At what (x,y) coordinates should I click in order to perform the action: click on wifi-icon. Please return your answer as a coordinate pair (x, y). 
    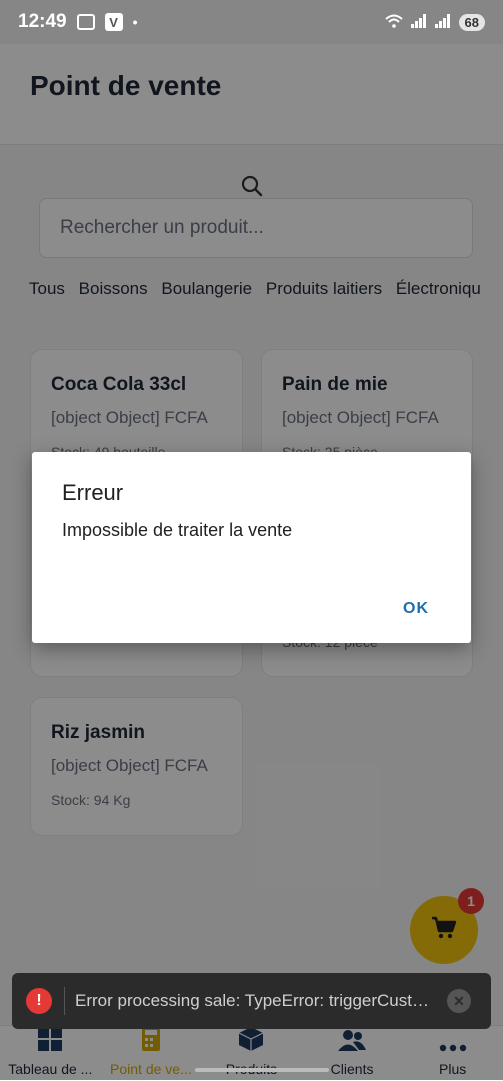
    Looking at the image, I should click on (393, 22).